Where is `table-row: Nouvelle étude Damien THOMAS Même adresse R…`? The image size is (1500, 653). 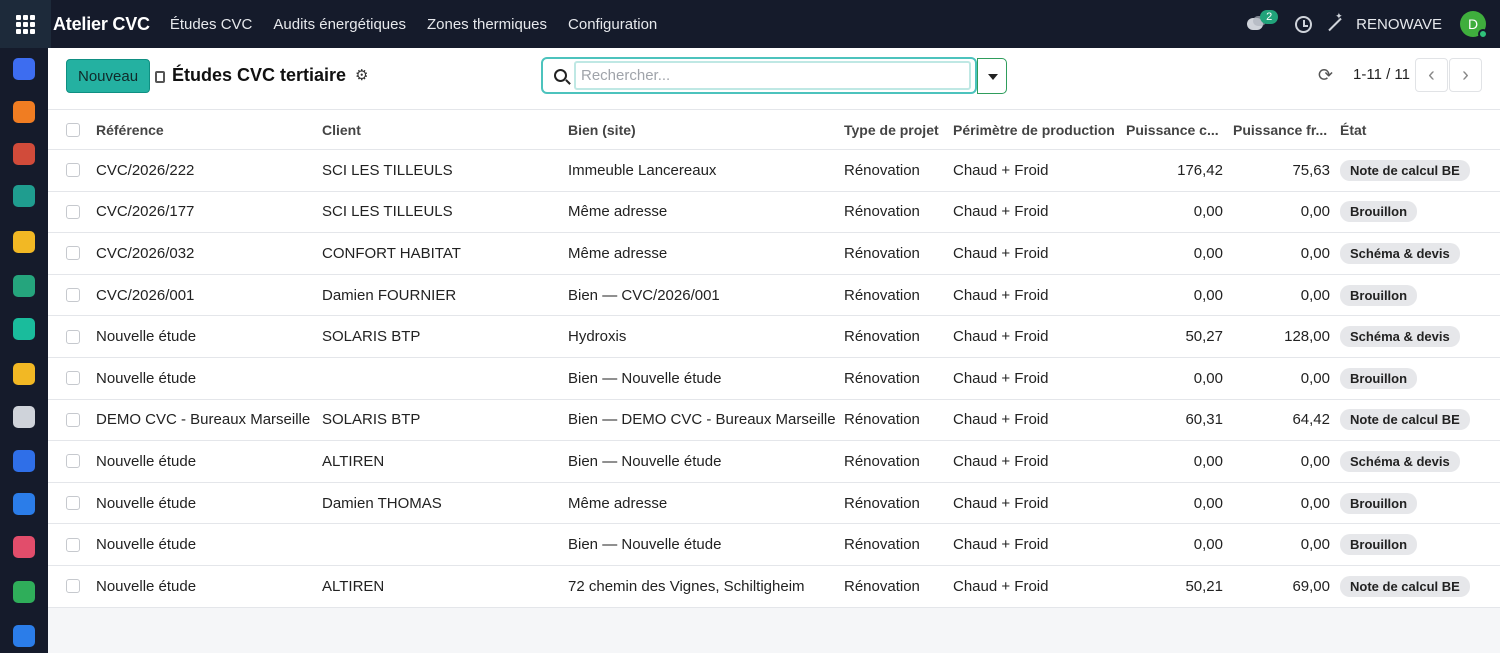 table-row: Nouvelle étude Damien THOMAS Même adresse R… is located at coordinates (774, 503).